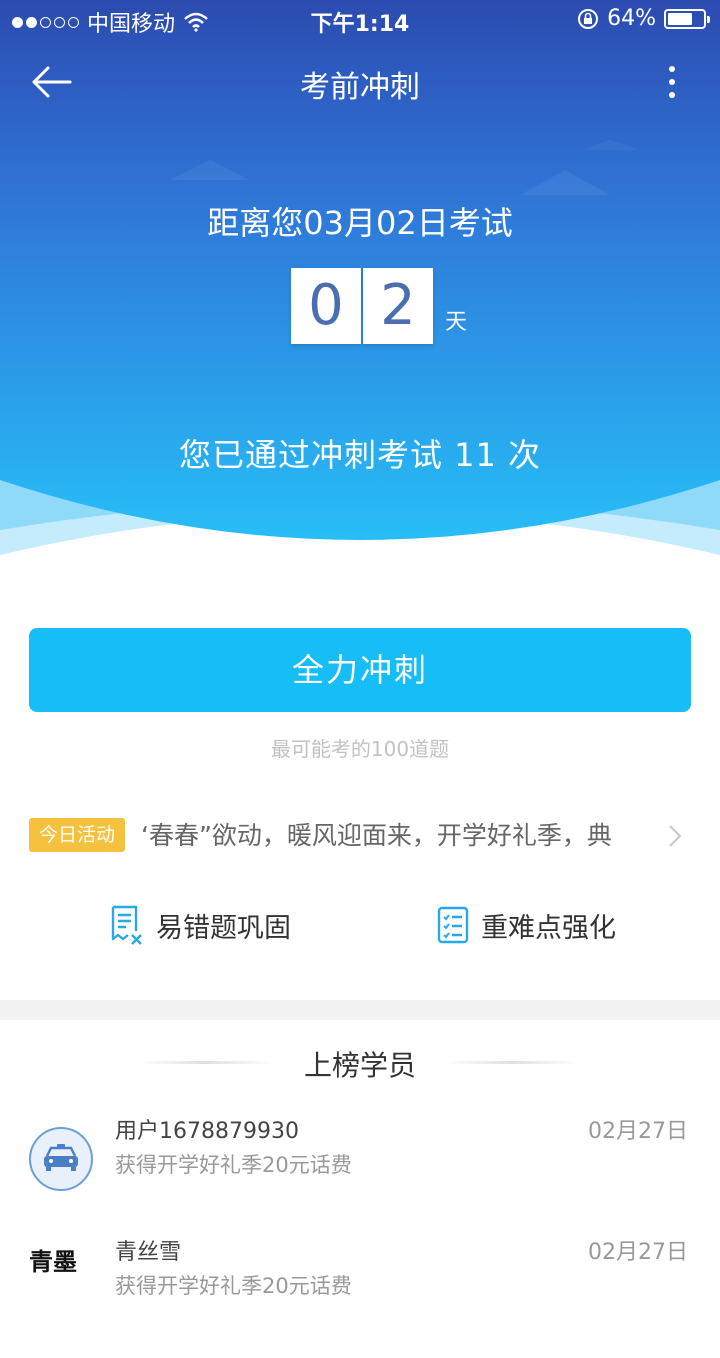 Image resolution: width=720 pixels, height=1358 pixels. Describe the element at coordinates (148, 1252) in the screenshot. I see `member-name: 青丝雪` at that location.